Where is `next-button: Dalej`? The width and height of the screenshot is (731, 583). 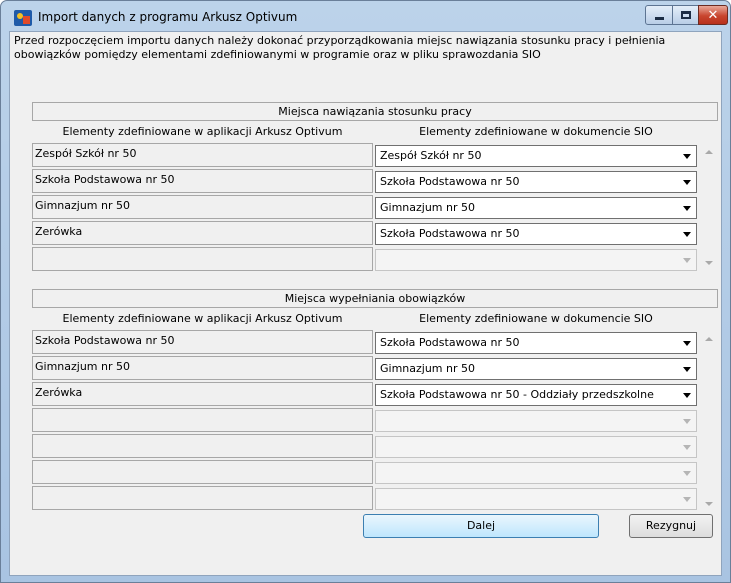
next-button: Dalej is located at coordinates (481, 526).